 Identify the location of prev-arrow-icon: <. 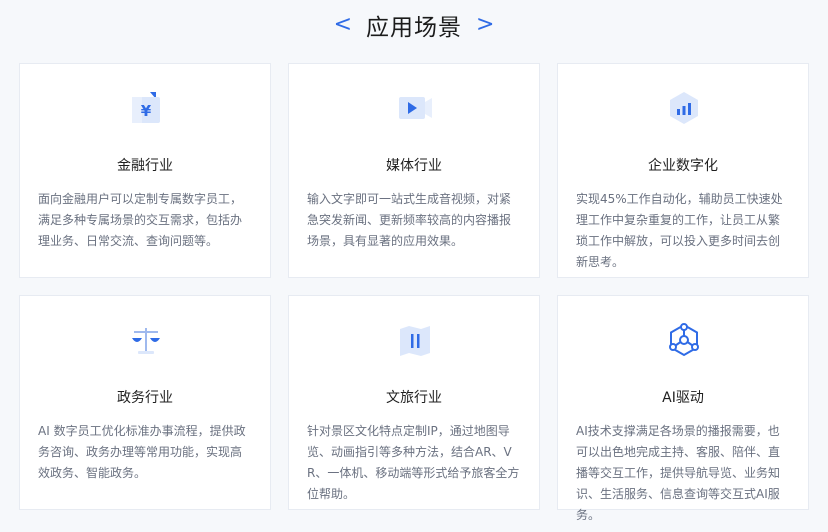
(343, 25).